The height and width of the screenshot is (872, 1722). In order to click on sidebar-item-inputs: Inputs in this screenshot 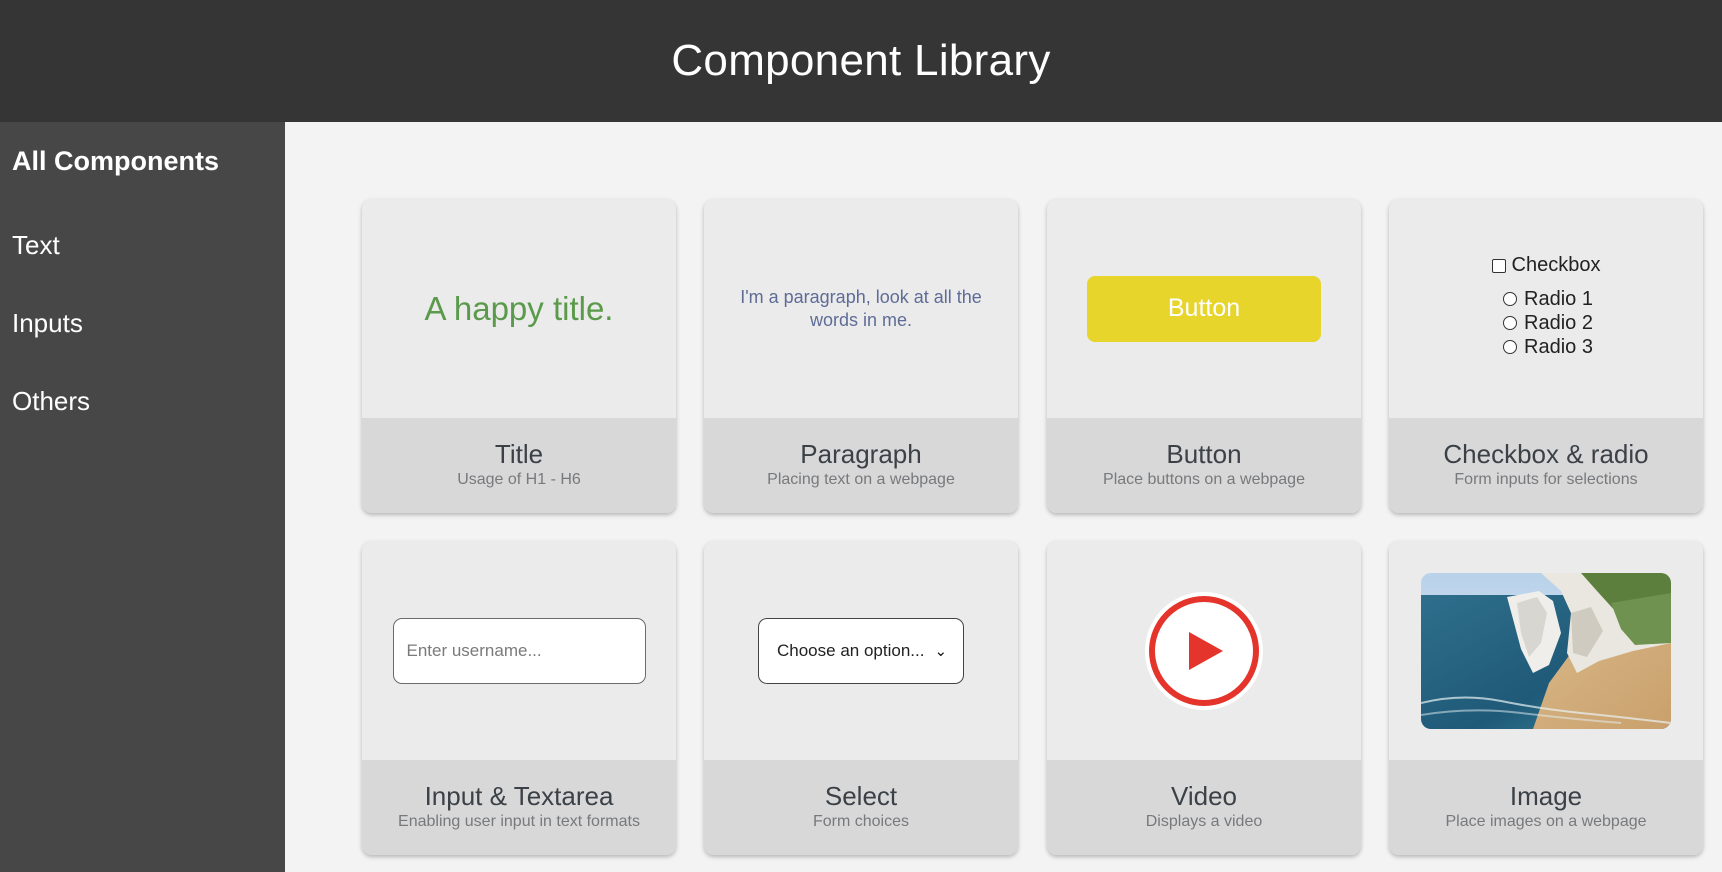, I will do `click(47, 323)`.